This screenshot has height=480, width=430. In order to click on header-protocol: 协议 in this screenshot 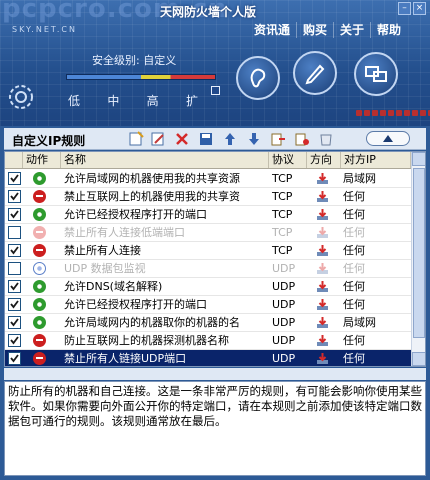, I will do `click(288, 160)`.